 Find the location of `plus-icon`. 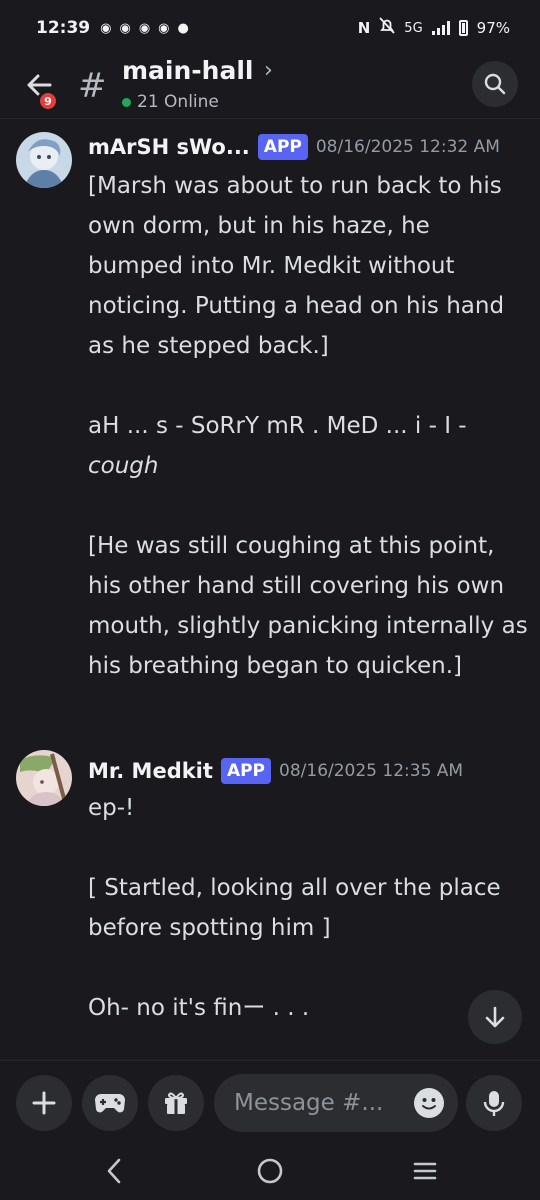

plus-icon is located at coordinates (44, 1103).